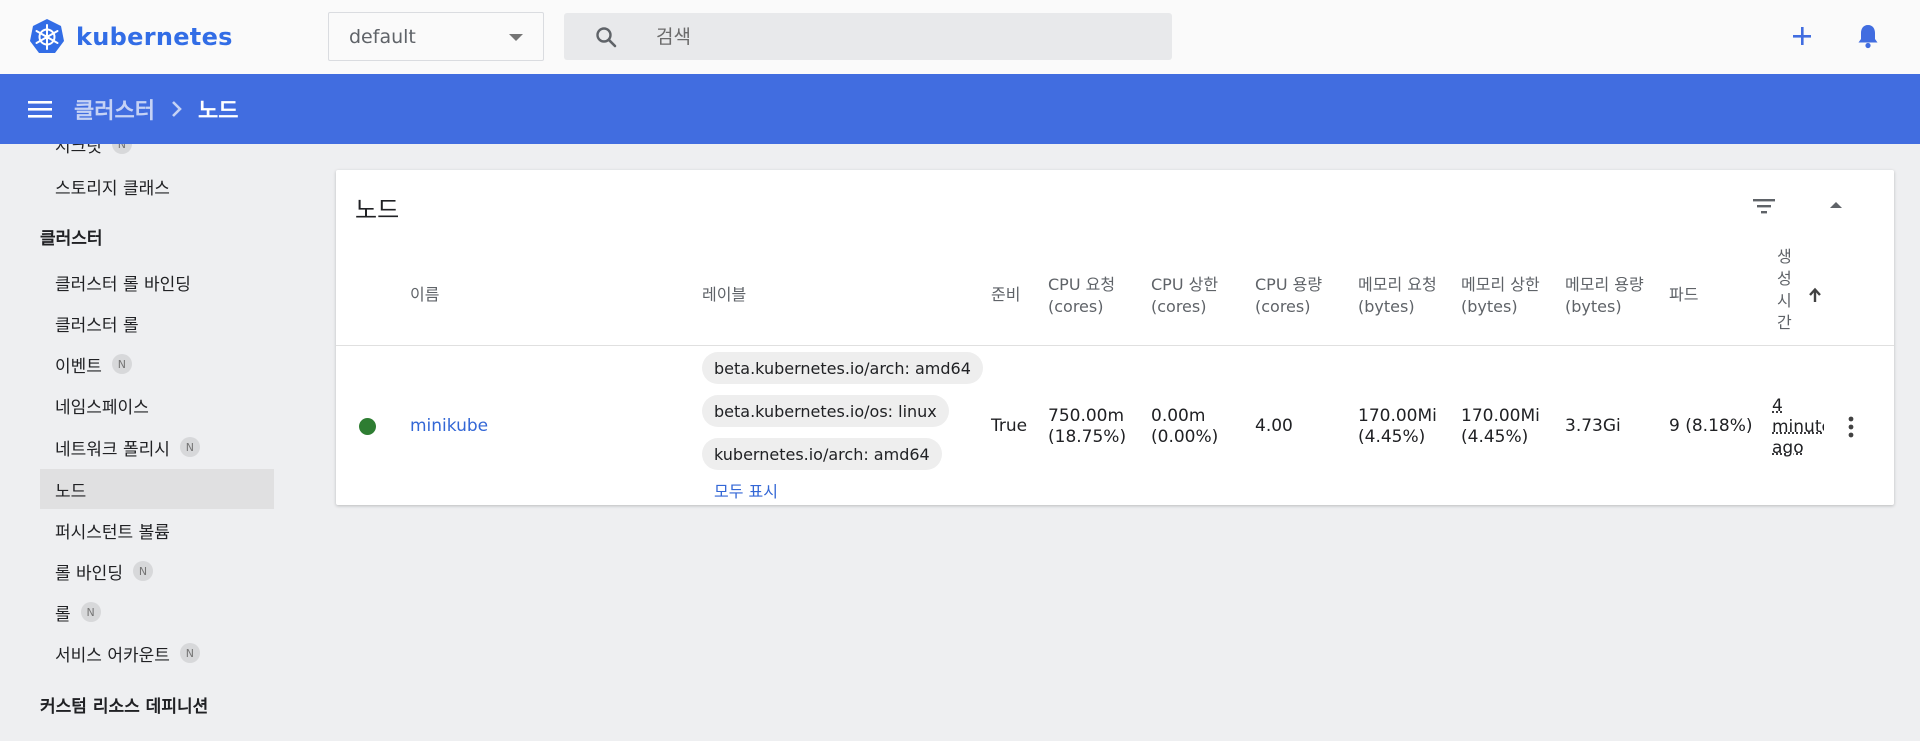 This screenshot has height=741, width=1920. I want to click on collapse-icon, so click(1836, 205).